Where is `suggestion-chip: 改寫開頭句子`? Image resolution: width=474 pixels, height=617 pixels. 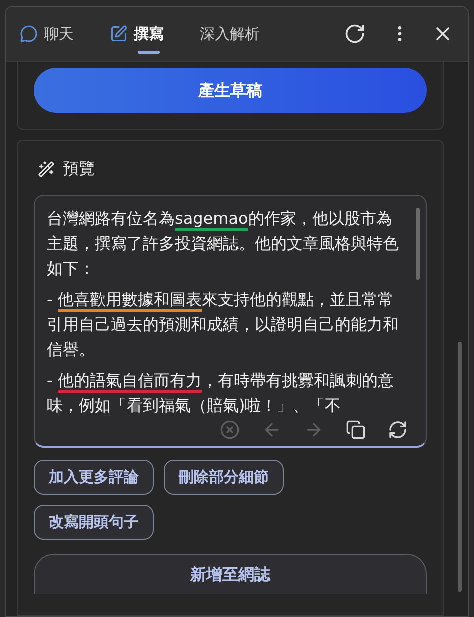 suggestion-chip: 改寫開頭句子 is located at coordinates (94, 522).